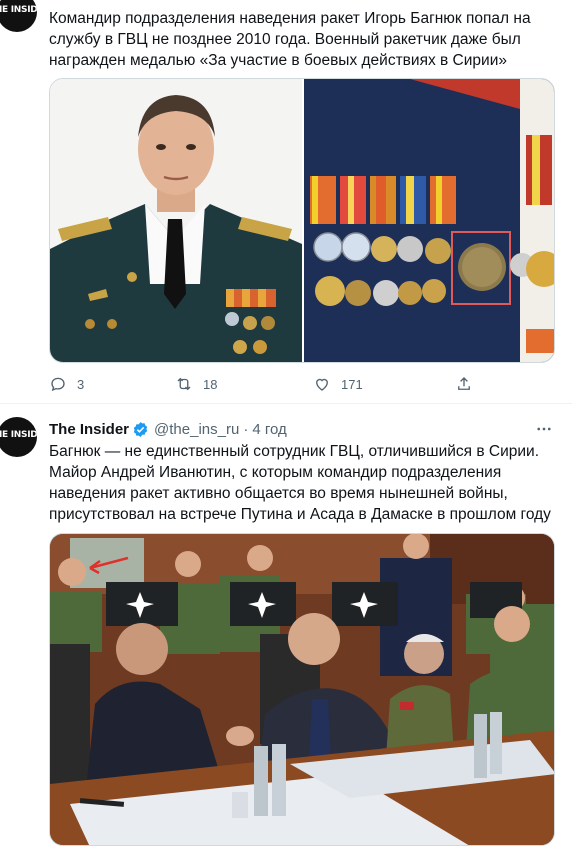 This screenshot has width=572, height=855. What do you see at coordinates (184, 384) in the screenshot?
I see `retweet-icon` at bounding box center [184, 384].